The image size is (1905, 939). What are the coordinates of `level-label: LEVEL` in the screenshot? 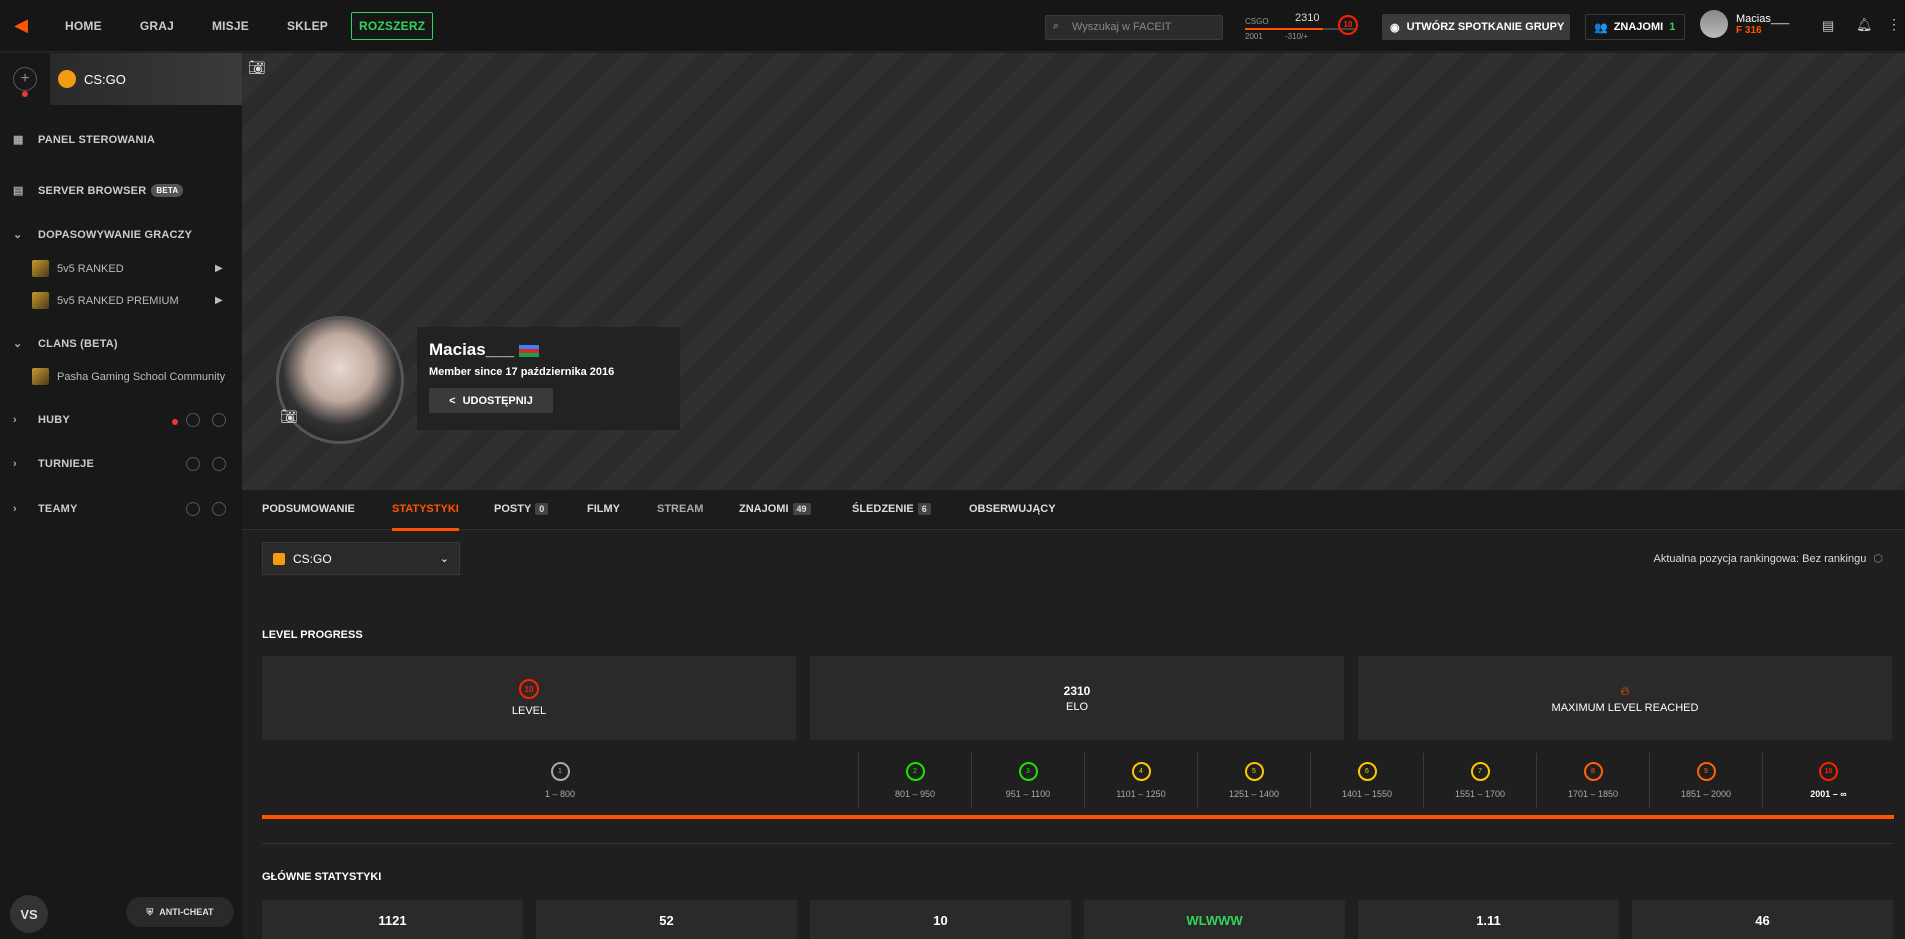 It's located at (529, 711).